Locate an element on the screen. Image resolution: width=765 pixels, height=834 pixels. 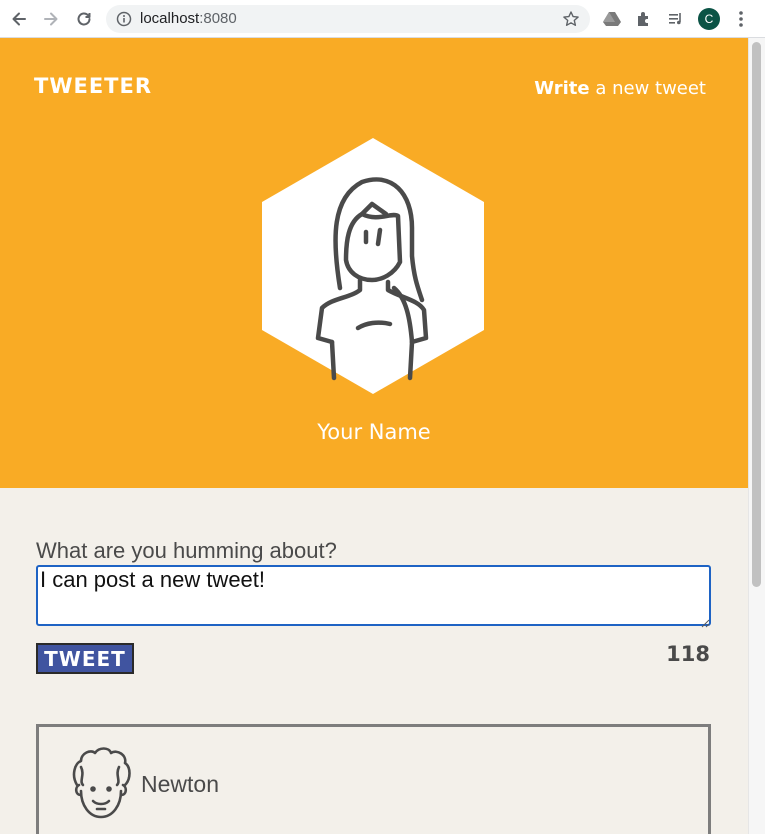
tweet-card: Newton is located at coordinates (373, 779).